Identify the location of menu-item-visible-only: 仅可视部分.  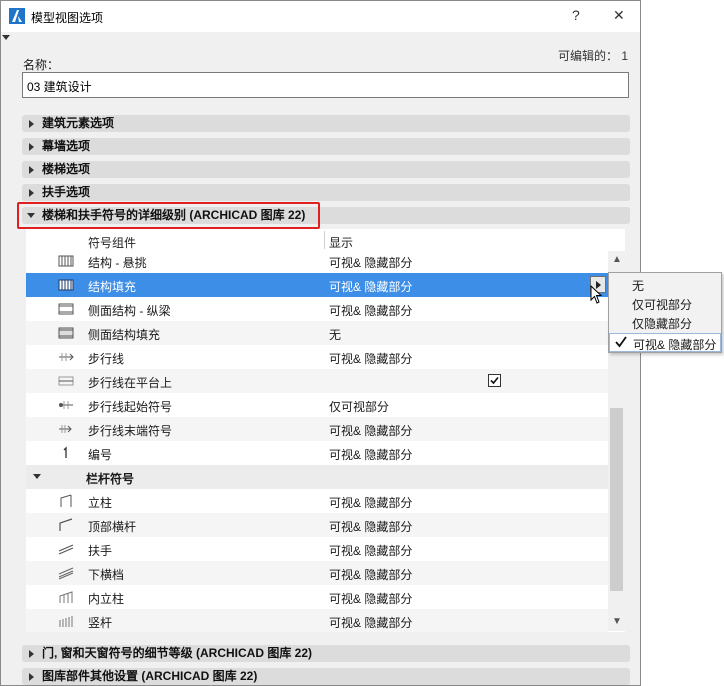
(665, 303).